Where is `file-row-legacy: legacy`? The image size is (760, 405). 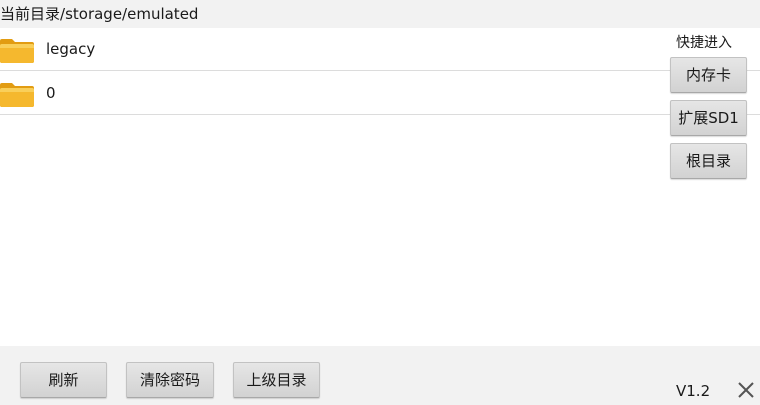 file-row-legacy: legacy is located at coordinates (380, 49).